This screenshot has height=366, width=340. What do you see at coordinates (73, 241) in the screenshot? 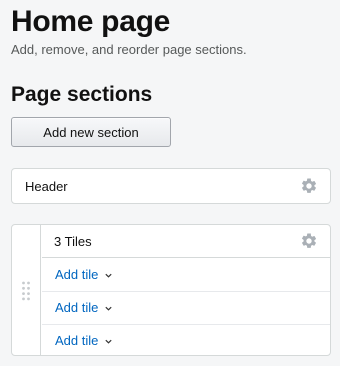
I see `section-label: 3 Tiles` at bounding box center [73, 241].